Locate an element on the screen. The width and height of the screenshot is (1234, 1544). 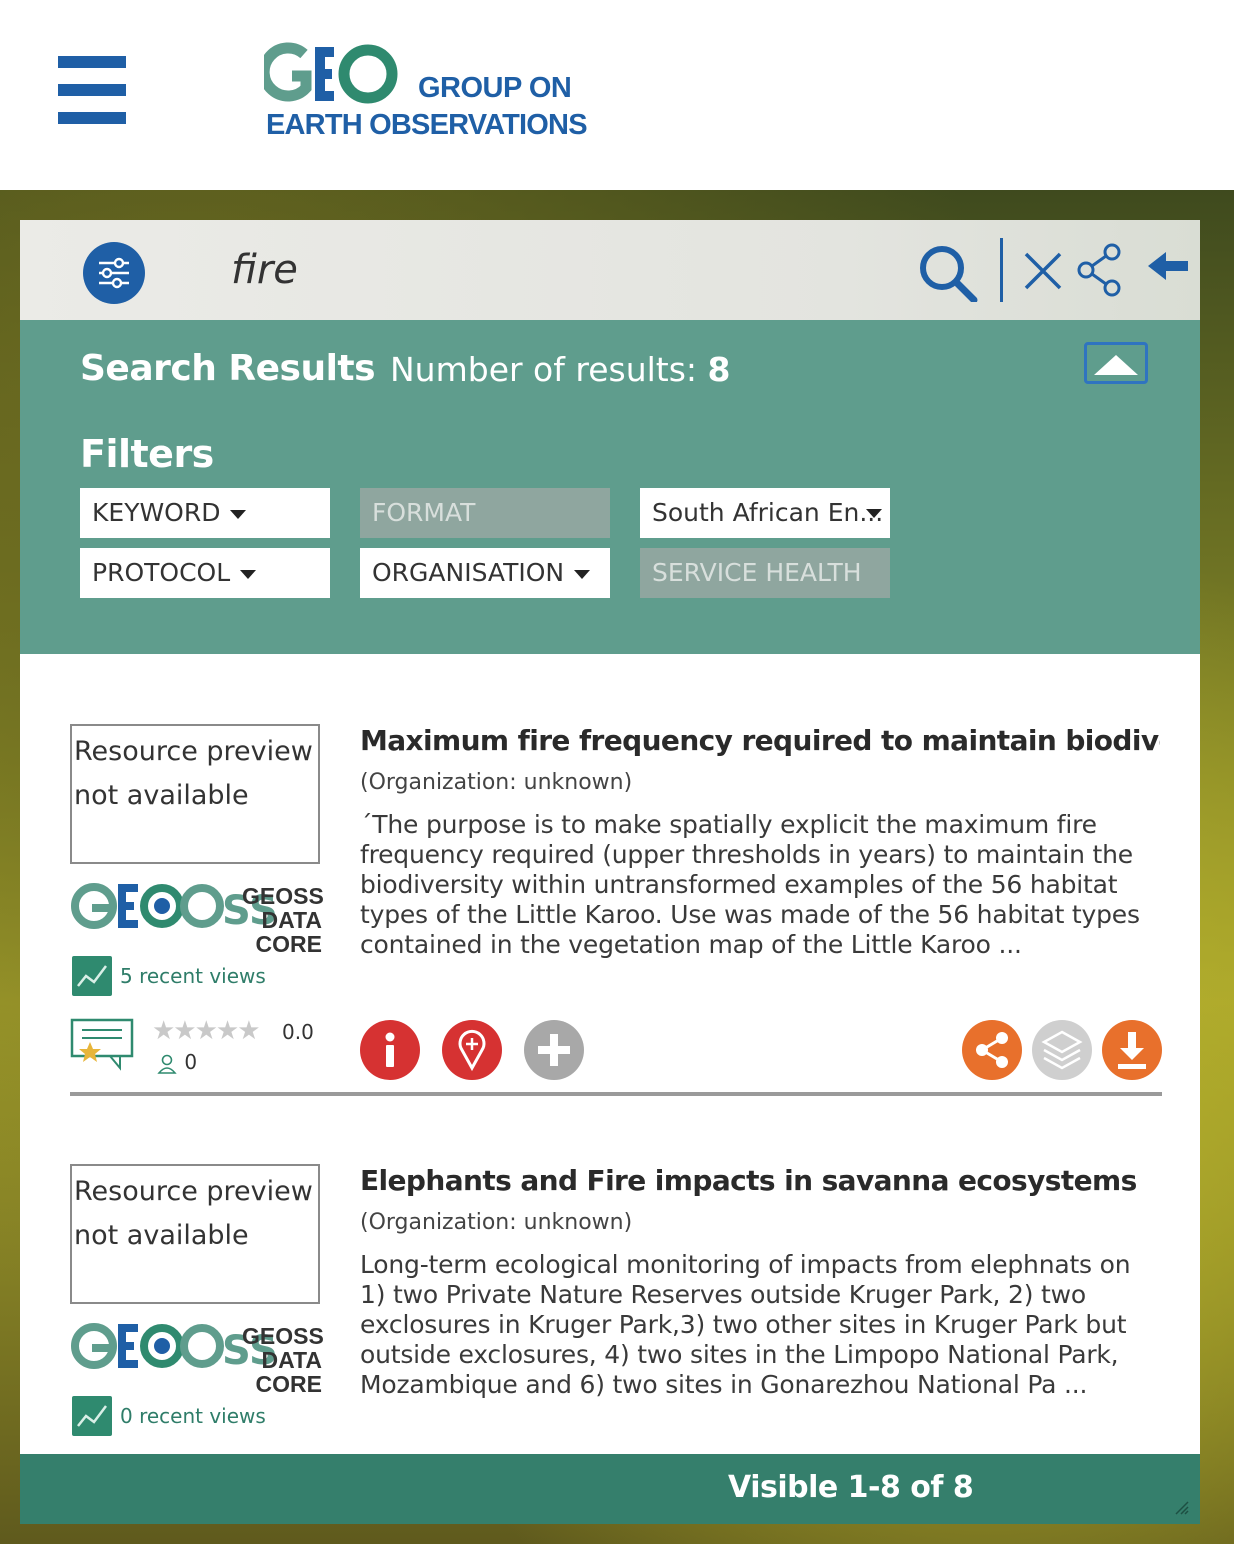
results-footer: Visible 1-8 of 8 is located at coordinates (610, 1489).